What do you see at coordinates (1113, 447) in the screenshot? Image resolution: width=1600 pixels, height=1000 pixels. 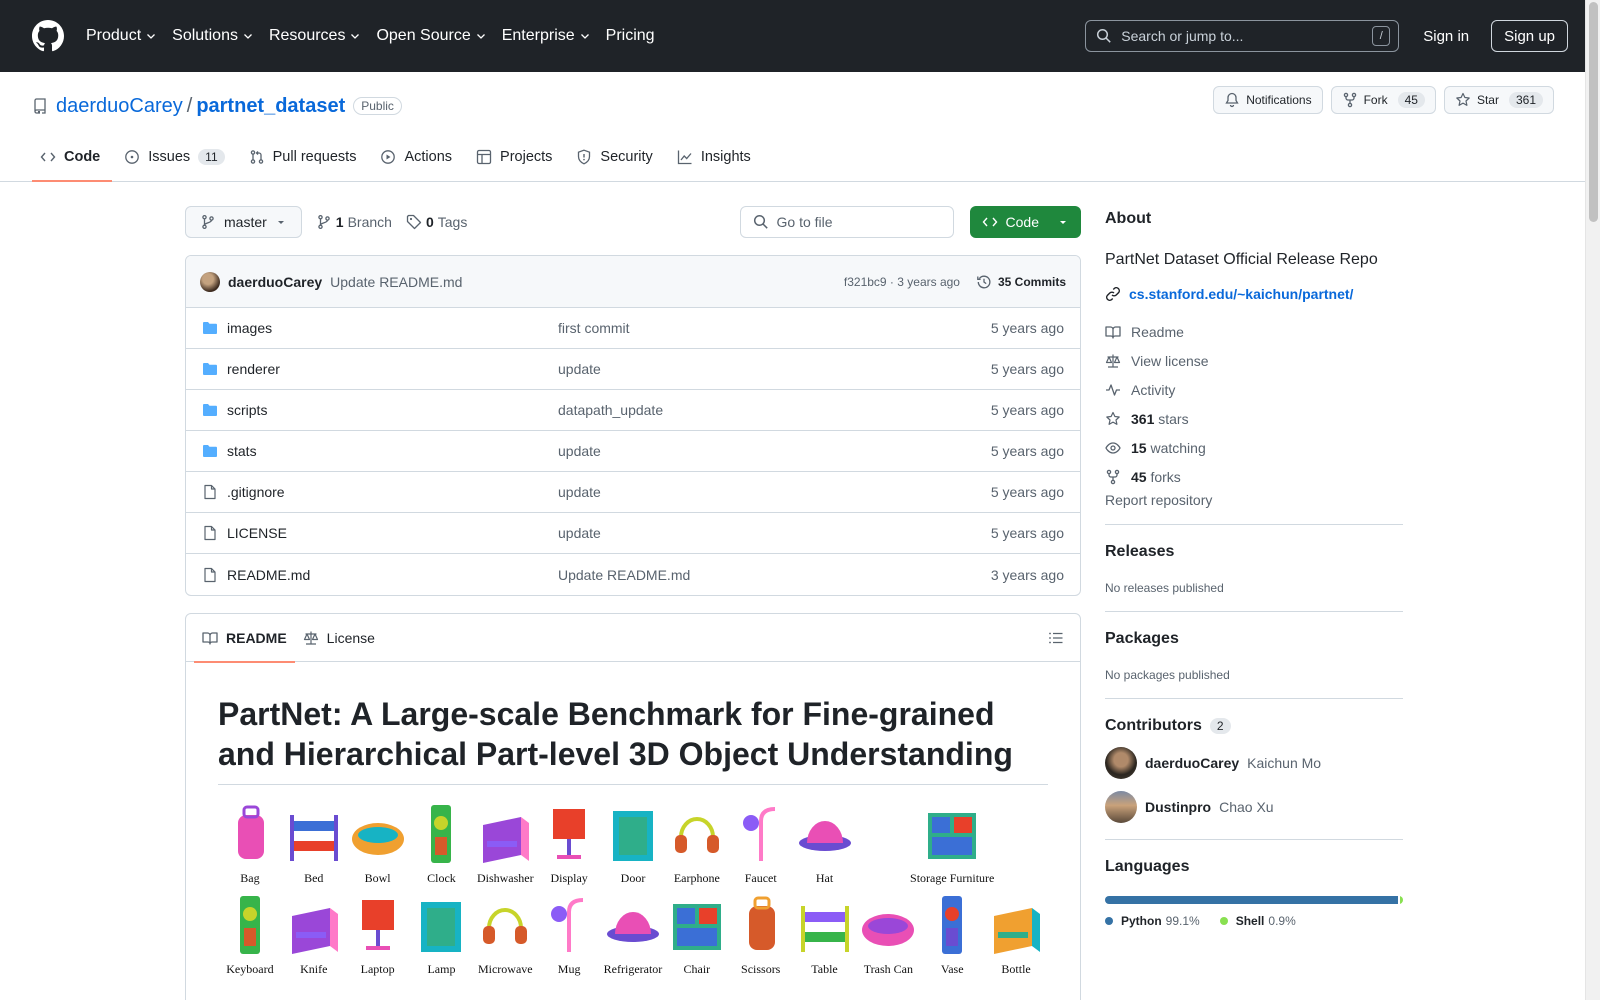 I see `eye-icon` at bounding box center [1113, 447].